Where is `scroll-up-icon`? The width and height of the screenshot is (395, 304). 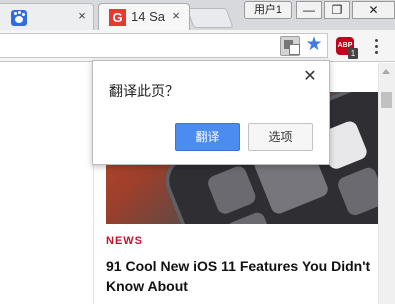
scroll-up-icon is located at coordinates (386, 71).